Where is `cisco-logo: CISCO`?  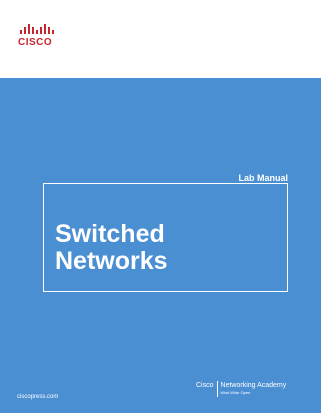 cisco-logo: CISCO is located at coordinates (40, 37).